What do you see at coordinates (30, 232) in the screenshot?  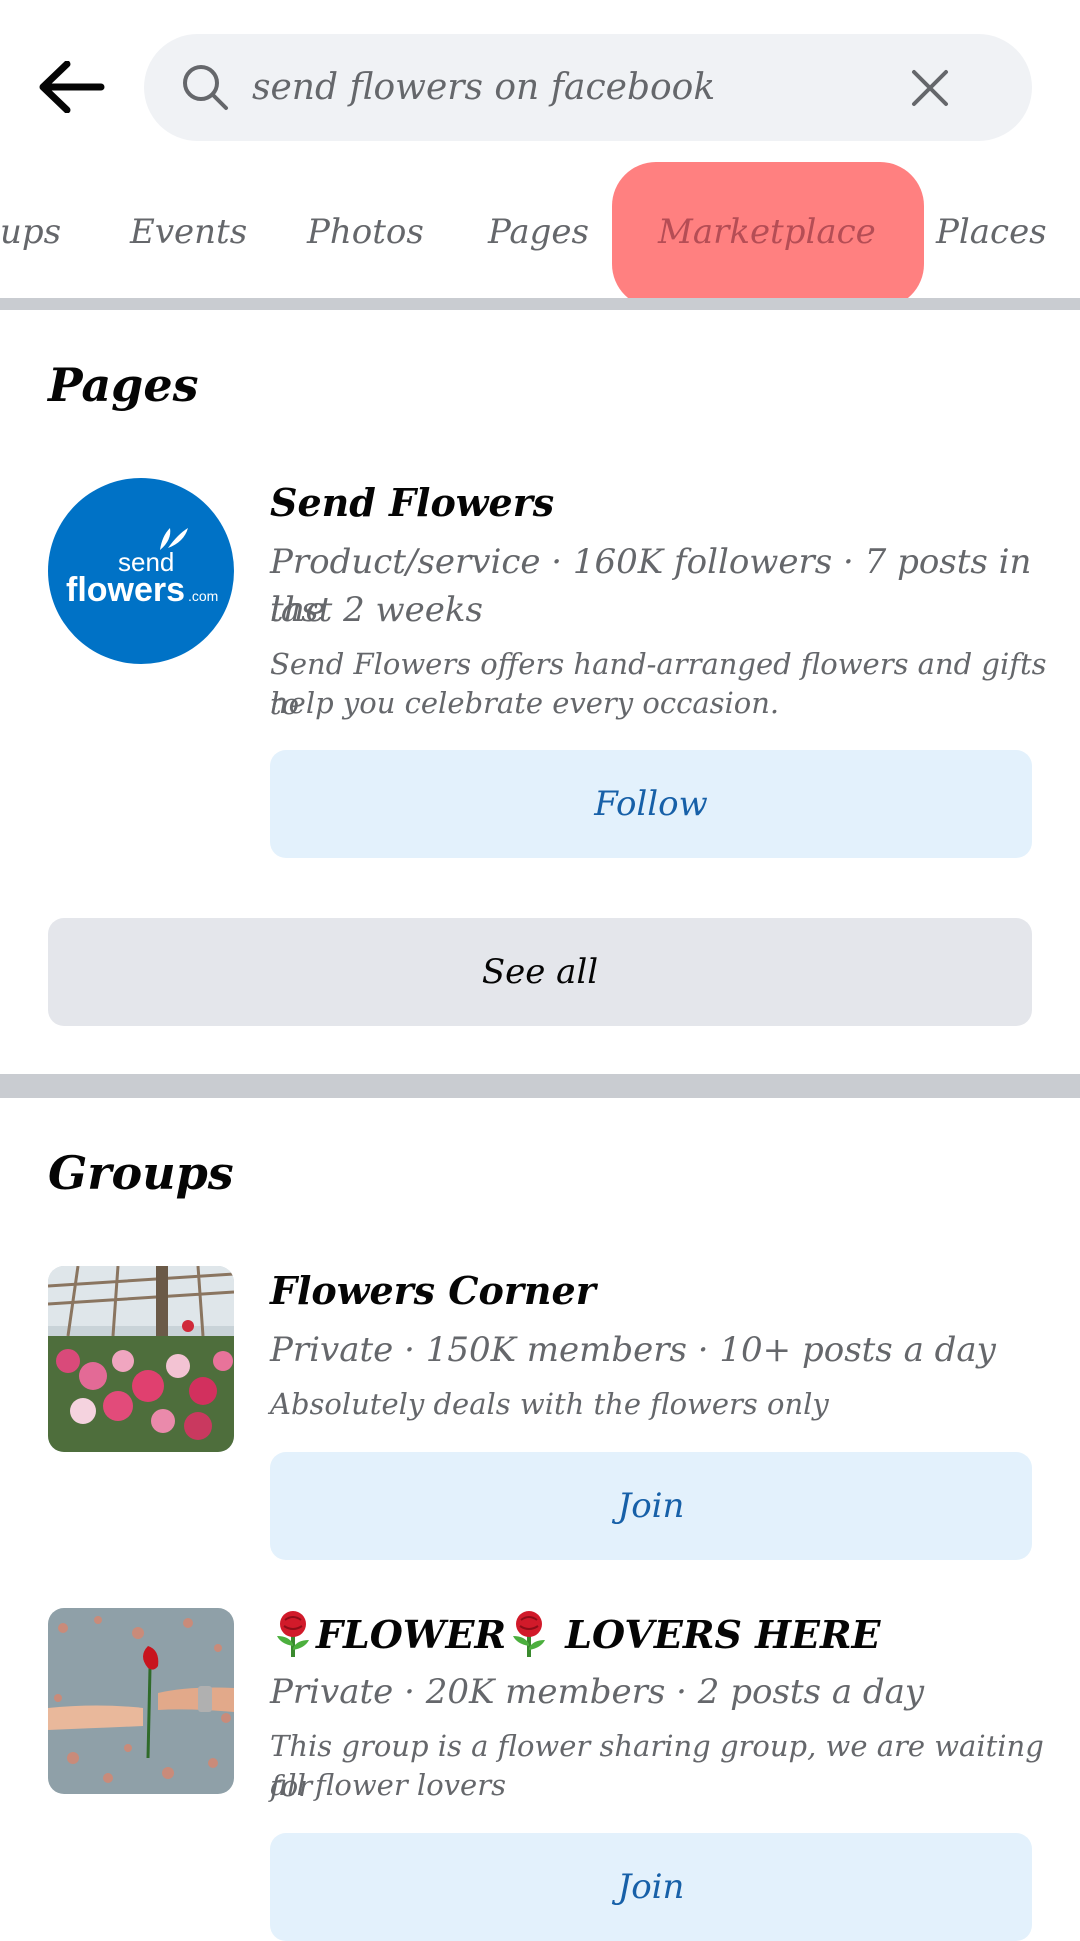 I see `tab-groups: ups` at bounding box center [30, 232].